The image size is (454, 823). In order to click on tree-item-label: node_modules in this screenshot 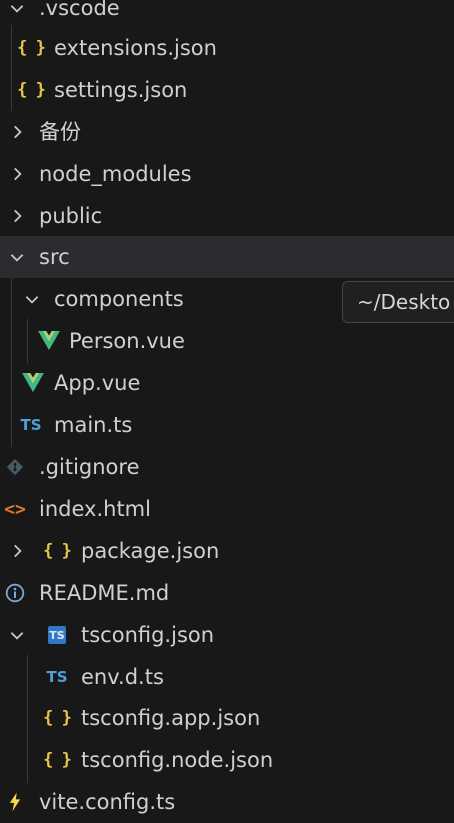, I will do `click(115, 174)`.